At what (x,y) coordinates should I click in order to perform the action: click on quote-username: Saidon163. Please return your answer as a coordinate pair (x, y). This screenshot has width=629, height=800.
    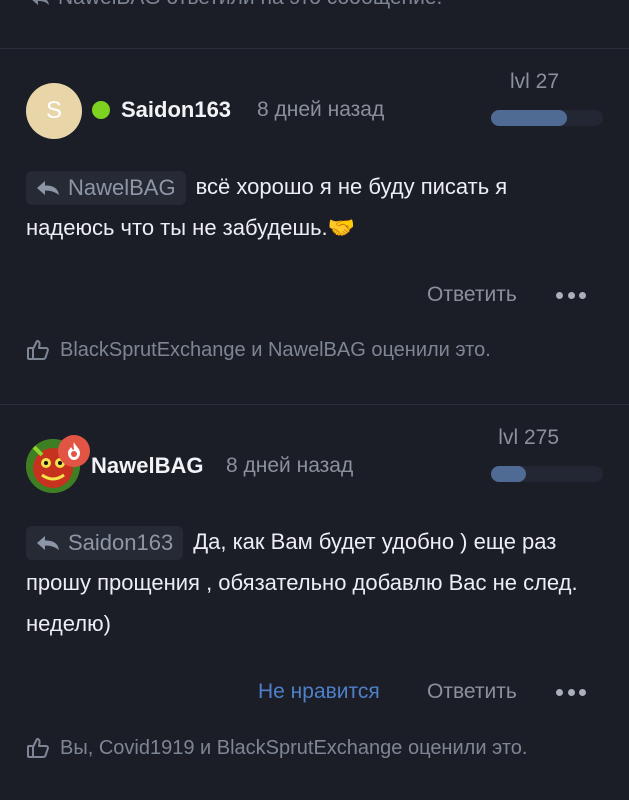
    Looking at the image, I should click on (121, 543).